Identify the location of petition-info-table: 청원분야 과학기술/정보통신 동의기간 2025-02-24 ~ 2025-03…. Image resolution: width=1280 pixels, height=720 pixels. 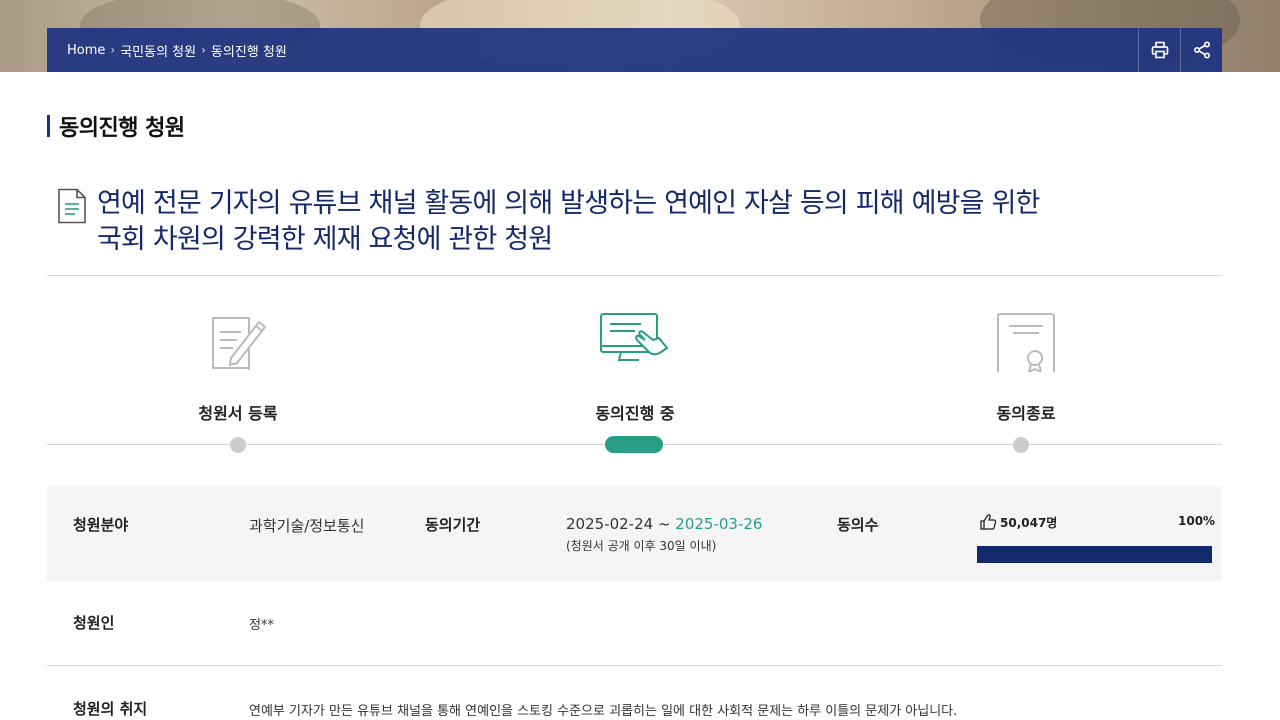
(634, 533).